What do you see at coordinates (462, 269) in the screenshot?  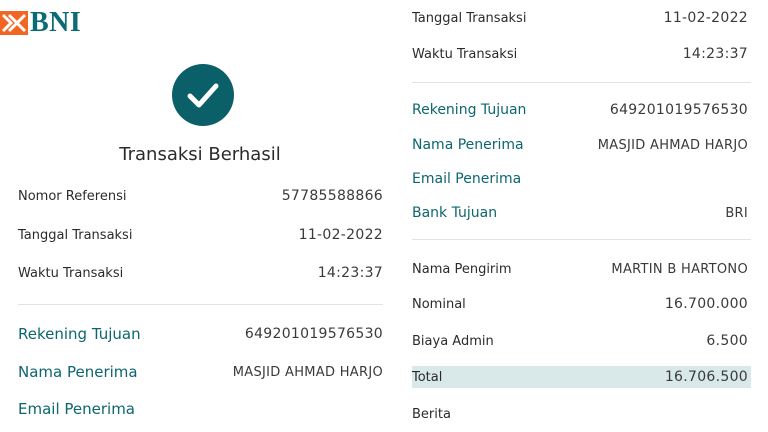 I see `row-label: Nama Pengirim` at bounding box center [462, 269].